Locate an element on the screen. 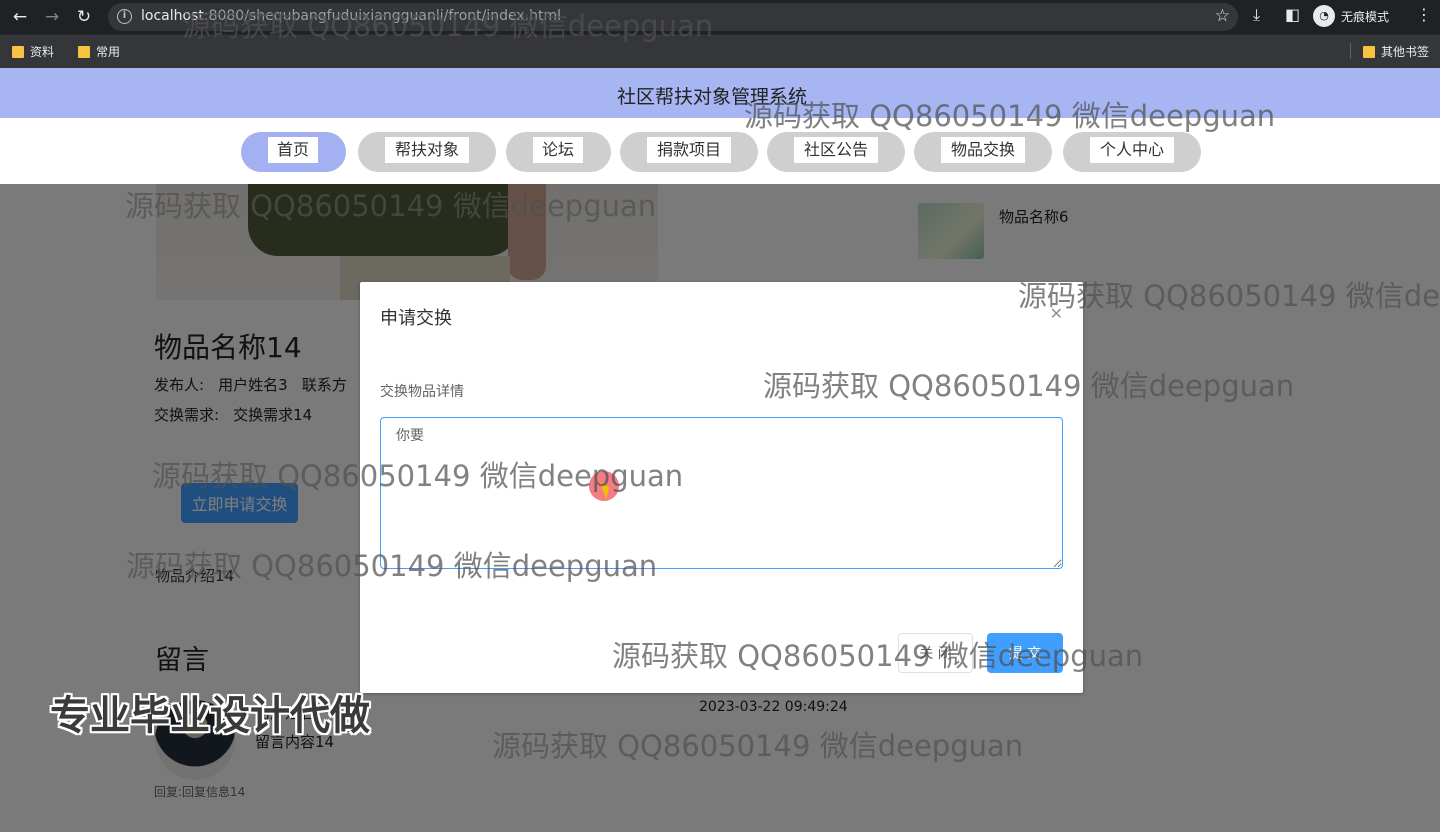 The width and height of the screenshot is (1440, 832). nav-personal-center: 个人中心 is located at coordinates (1132, 152).